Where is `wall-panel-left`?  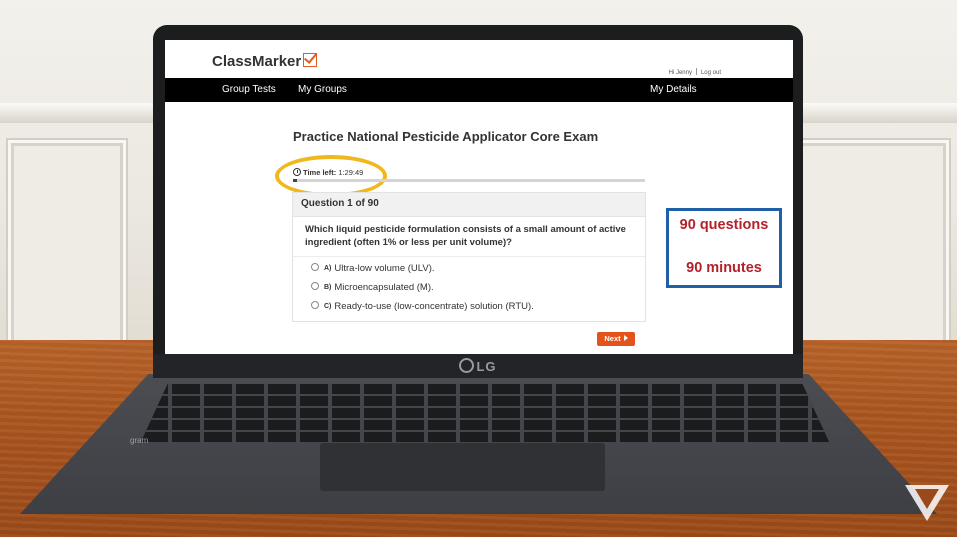
wall-panel-left is located at coordinates (67, 243).